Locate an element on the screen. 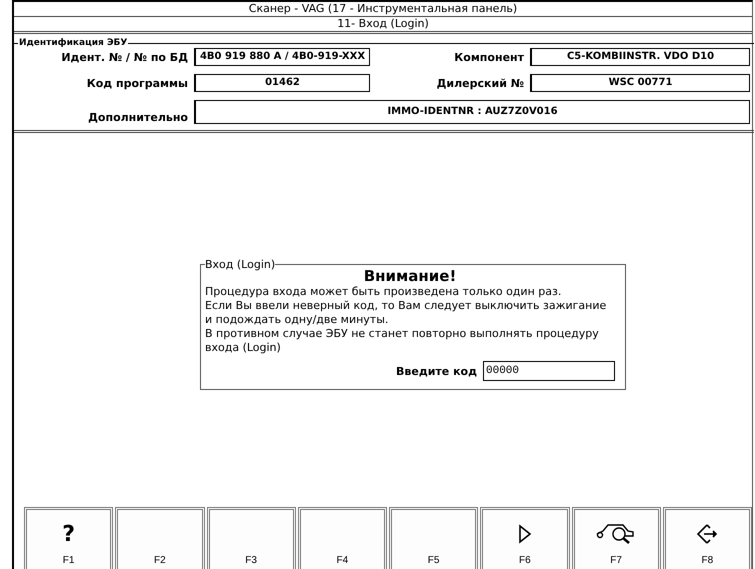 The width and height of the screenshot is (755, 569). play-icon is located at coordinates (525, 534).